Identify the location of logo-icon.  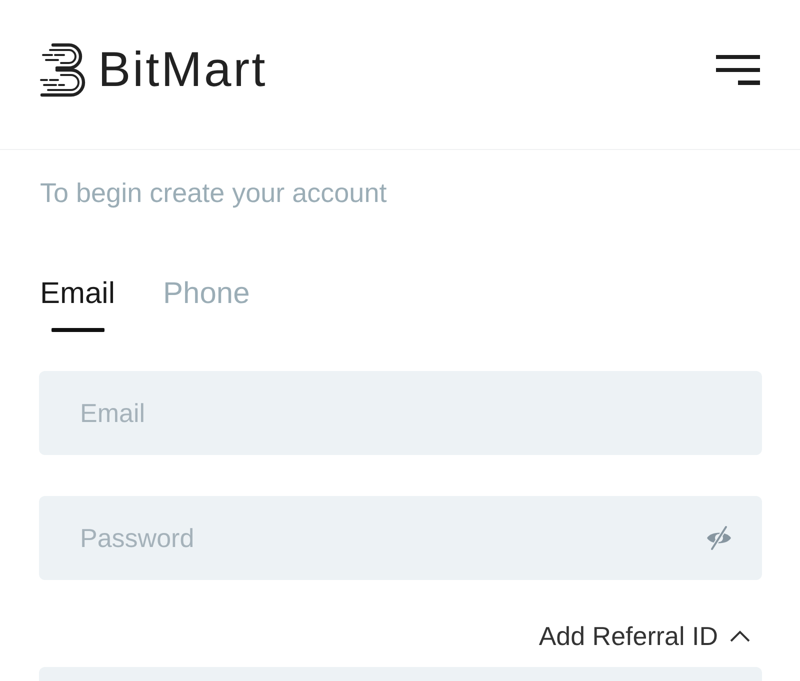
(63, 69).